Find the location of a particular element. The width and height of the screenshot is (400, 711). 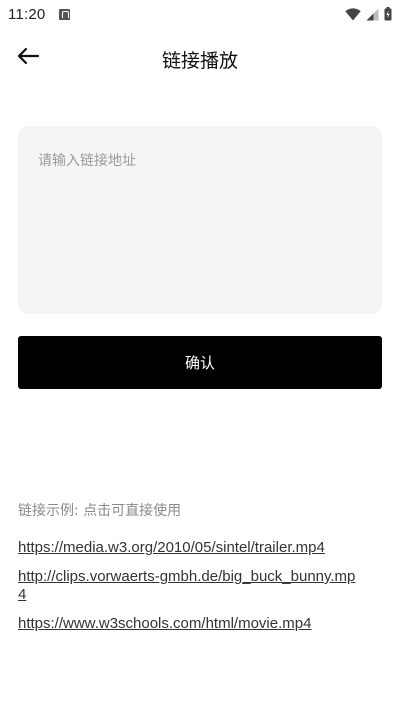

status-bar: 11:20 is located at coordinates (200, 14).